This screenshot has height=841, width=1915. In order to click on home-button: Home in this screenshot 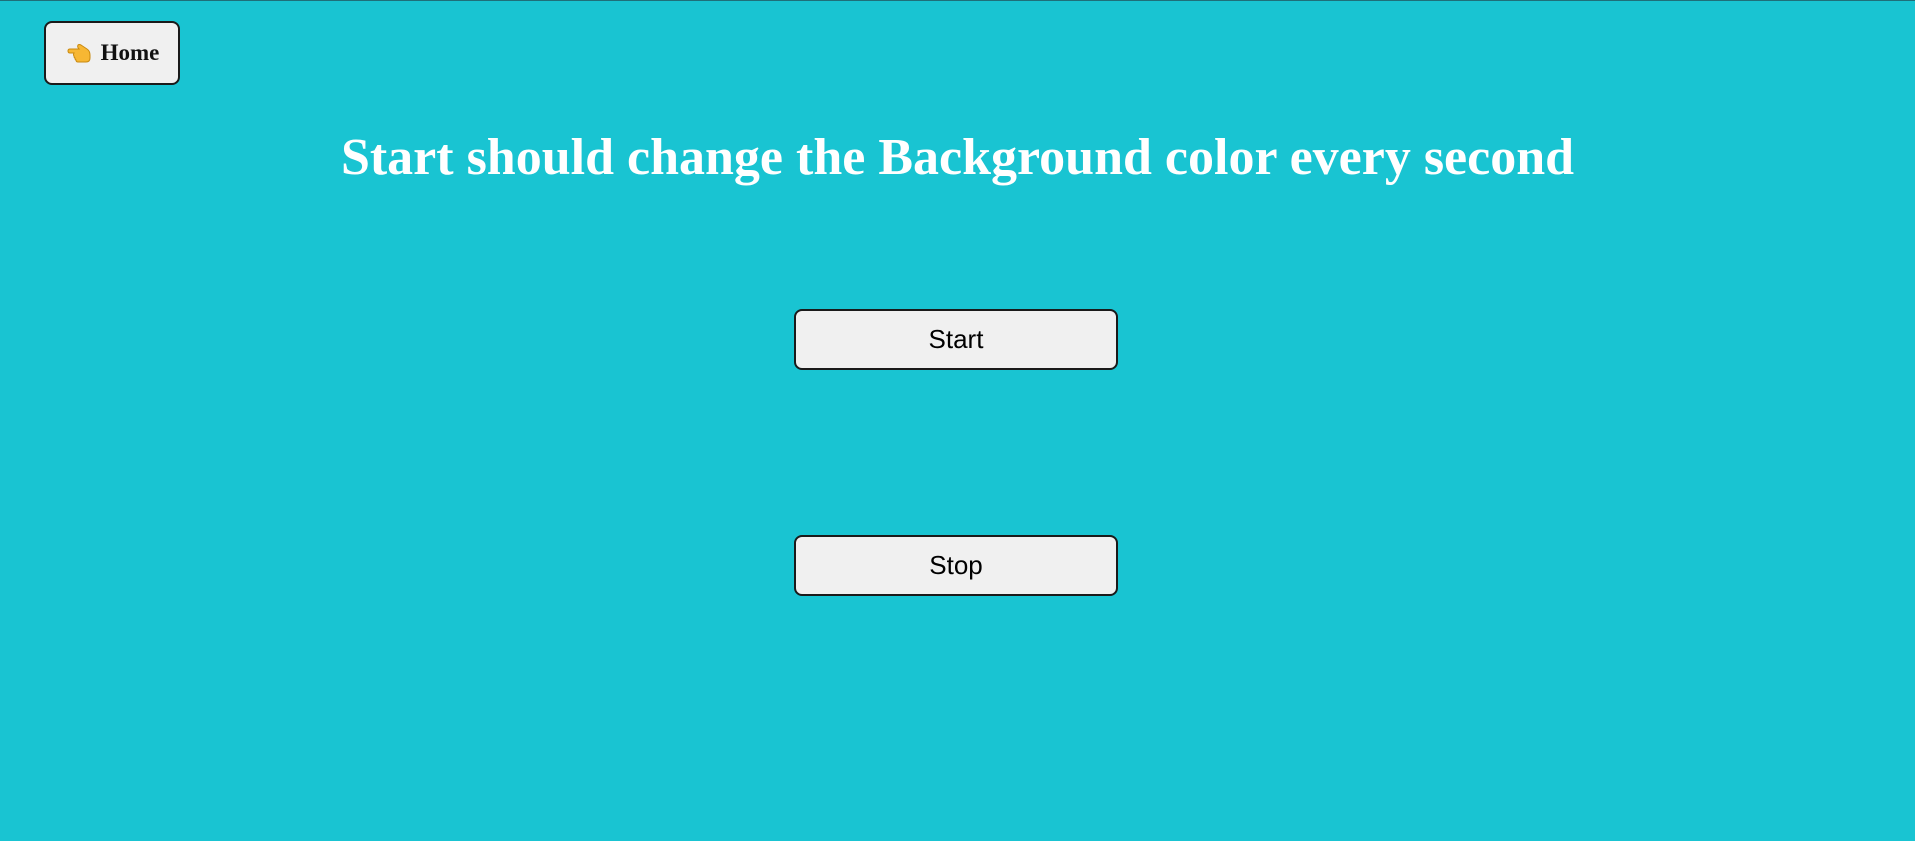, I will do `click(112, 53)`.